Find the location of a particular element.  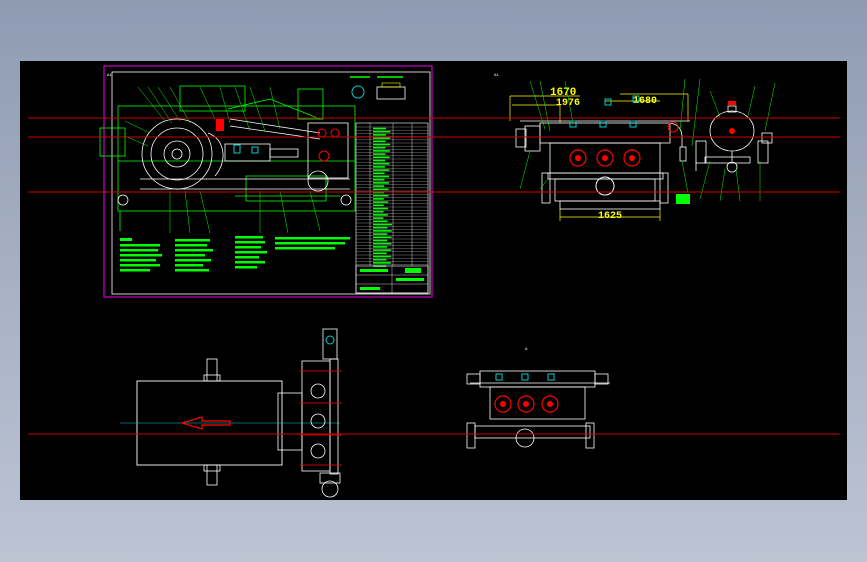

assembly-outline-green is located at coordinates (227, 158).